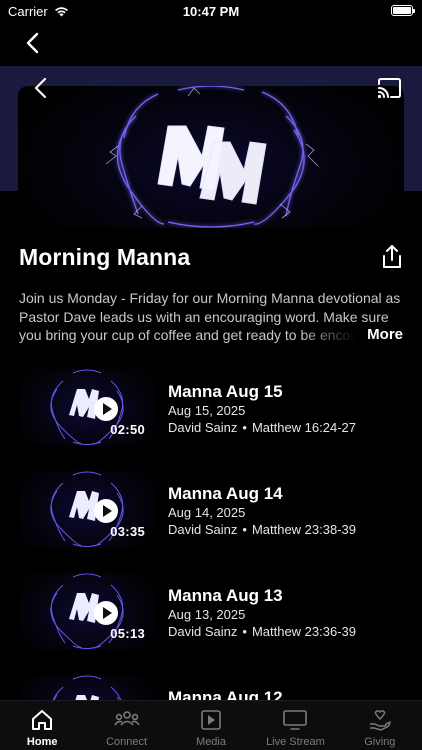 The height and width of the screenshot is (750, 422). What do you see at coordinates (304, 631) in the screenshot?
I see `episode-passage: Matthew 23:36-39` at bounding box center [304, 631].